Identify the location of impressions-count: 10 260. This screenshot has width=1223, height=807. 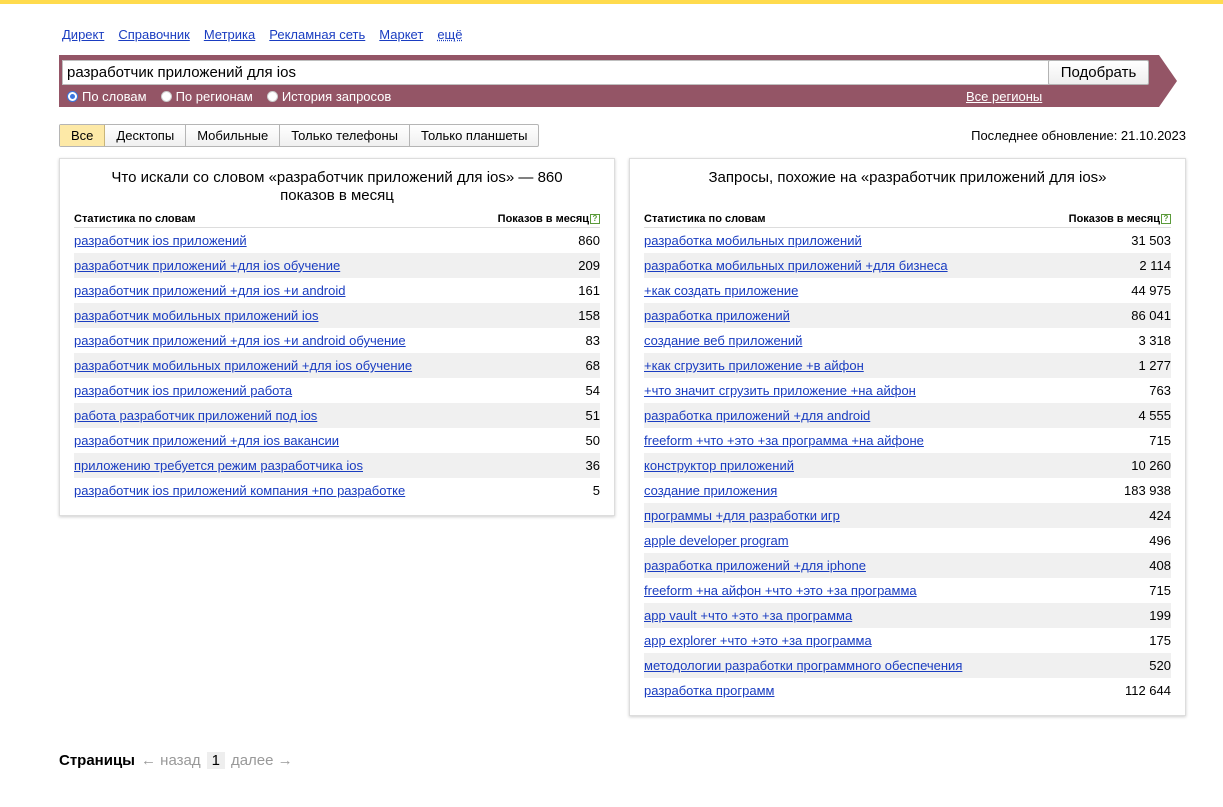
(1151, 465).